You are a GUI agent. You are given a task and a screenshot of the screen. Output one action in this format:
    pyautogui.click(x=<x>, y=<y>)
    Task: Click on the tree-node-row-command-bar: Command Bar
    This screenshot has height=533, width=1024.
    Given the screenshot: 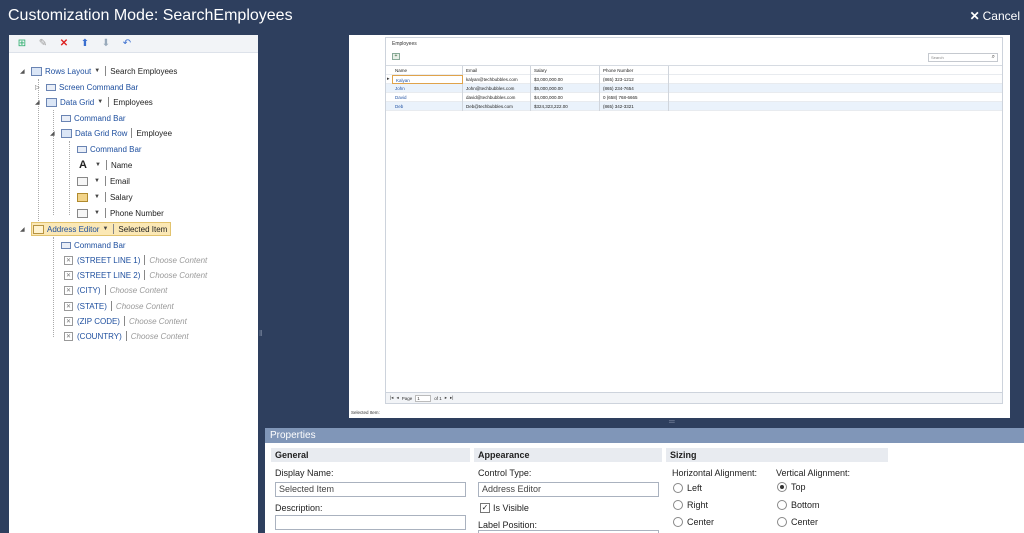 What is the action you would take?
    pyautogui.click(x=109, y=149)
    